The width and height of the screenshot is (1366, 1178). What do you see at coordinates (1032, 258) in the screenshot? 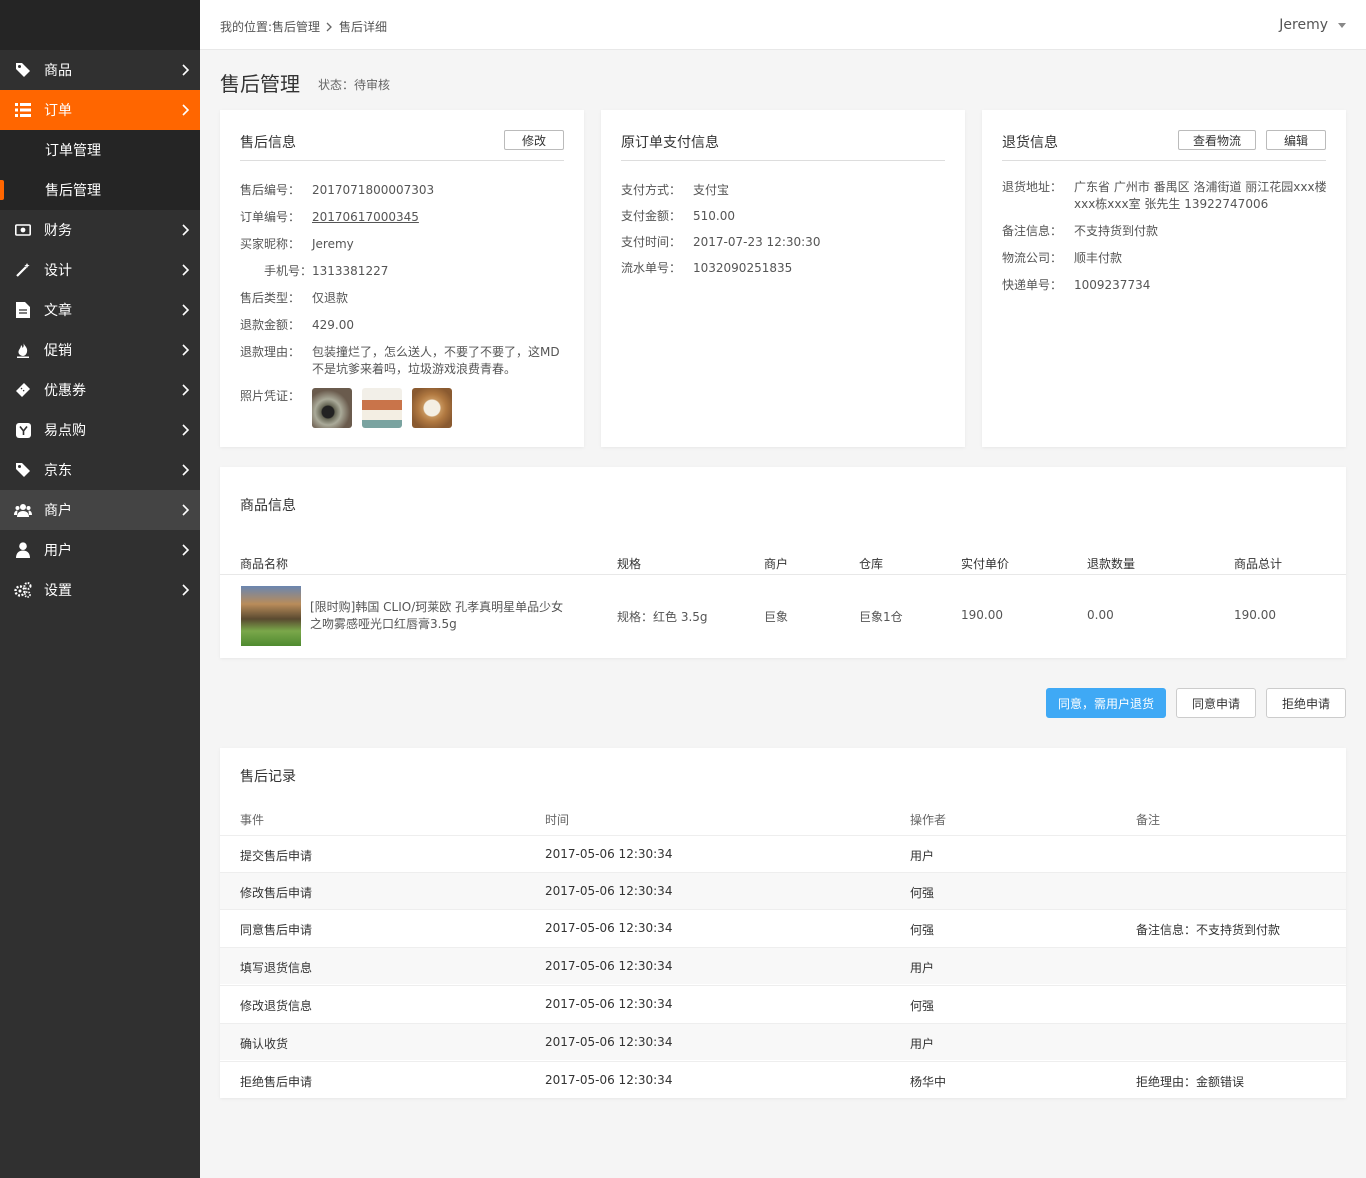
I see `field-label: 物流公司：` at bounding box center [1032, 258].